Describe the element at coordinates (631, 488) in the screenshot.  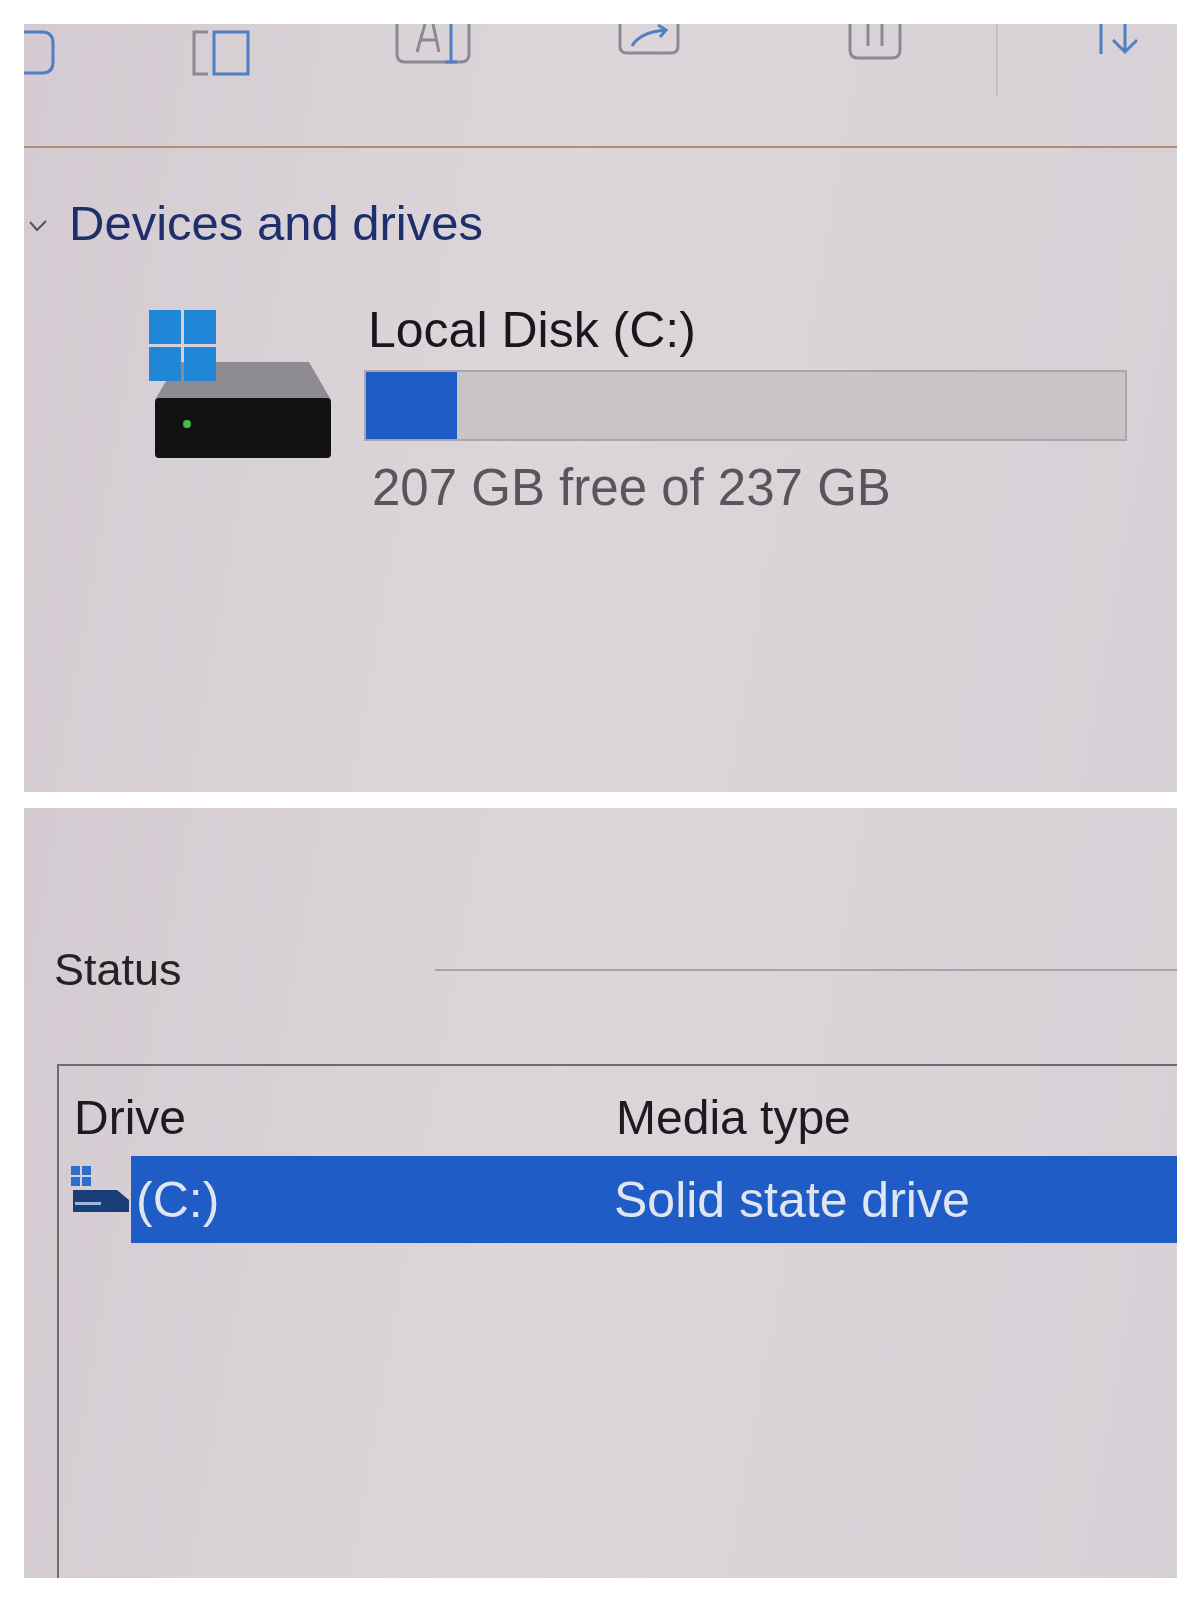
I see `free-space-text: 207 GB free of 237 GB` at that location.